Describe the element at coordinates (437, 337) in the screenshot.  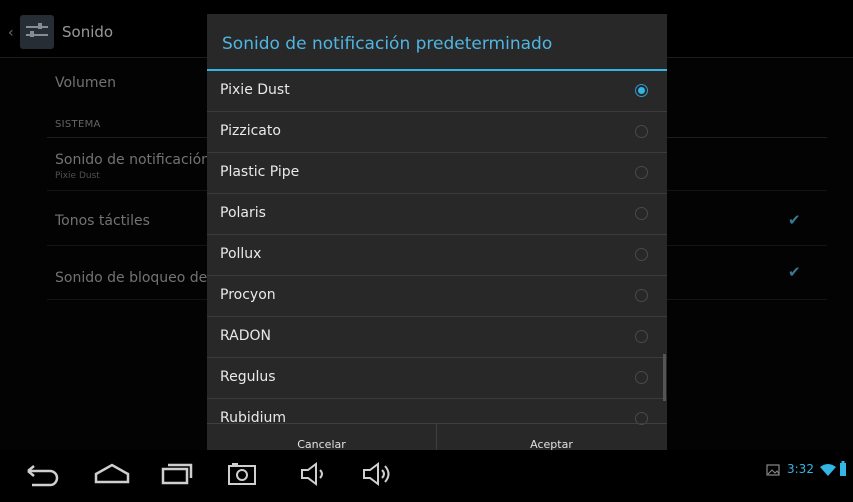
I see `ringtone-item: RADON` at that location.